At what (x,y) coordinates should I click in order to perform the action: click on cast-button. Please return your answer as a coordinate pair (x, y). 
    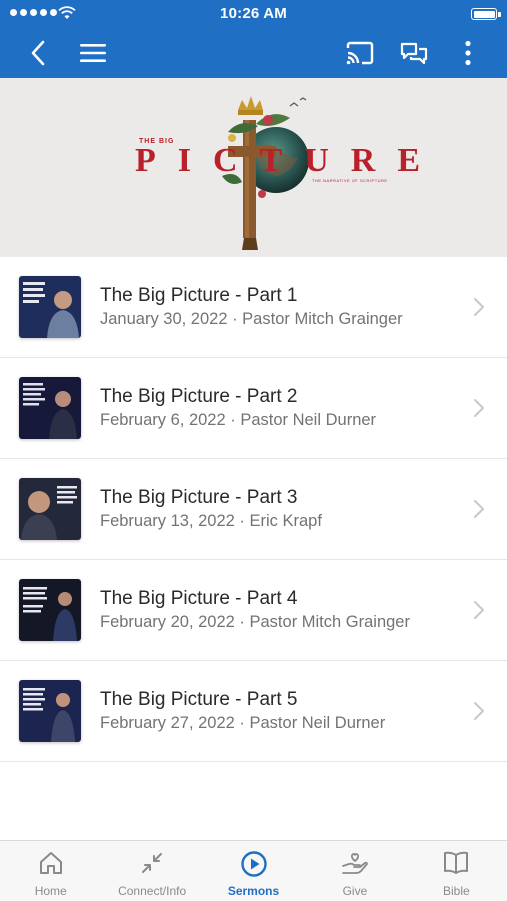
    Looking at the image, I should click on (360, 53).